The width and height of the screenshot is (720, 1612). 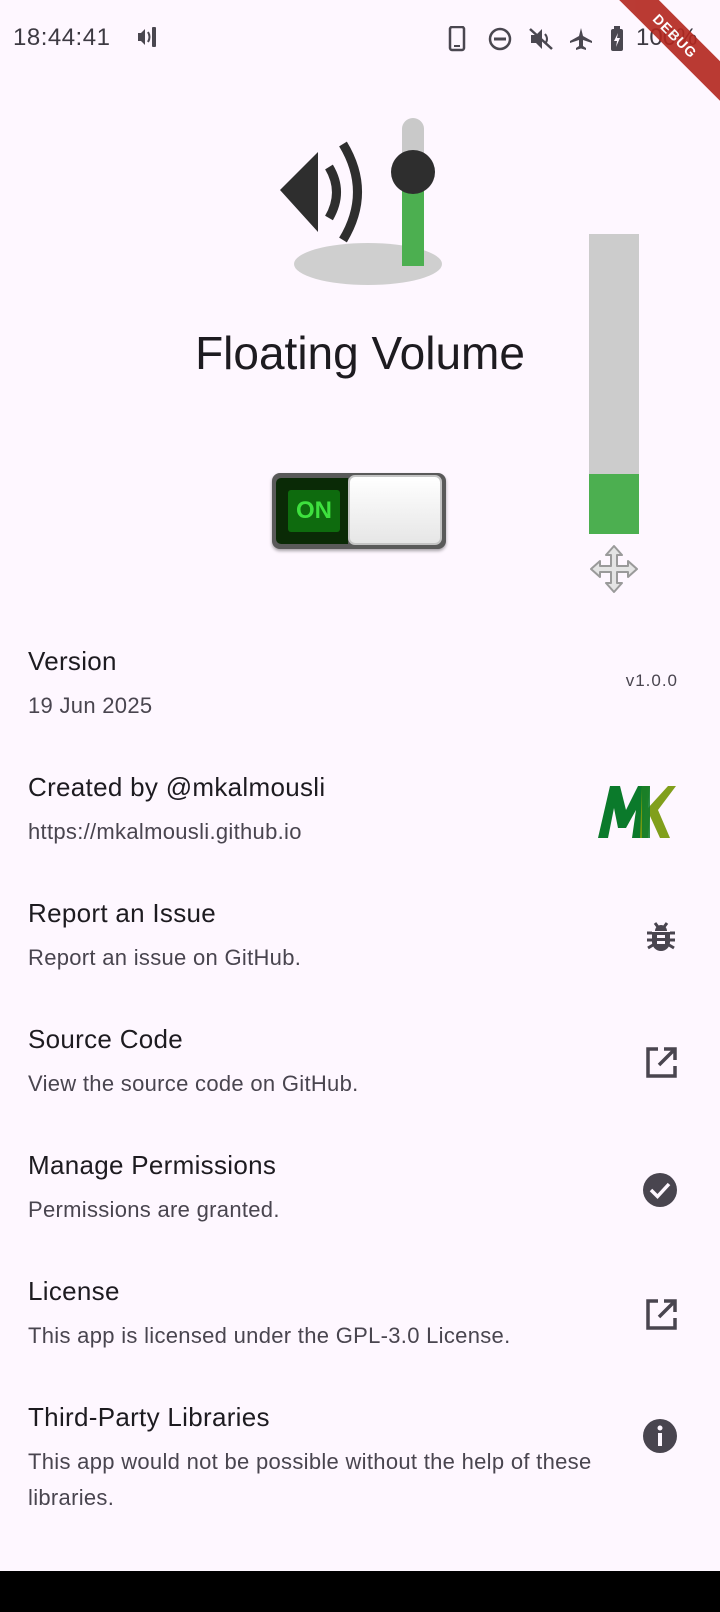 What do you see at coordinates (149, 1417) in the screenshot?
I see `tile-title: Third-Party Libraries` at bounding box center [149, 1417].